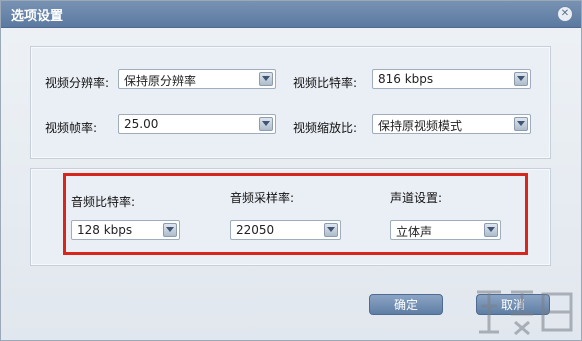 This screenshot has height=341, width=582. Describe the element at coordinates (71, 128) in the screenshot. I see `video-framerate-label: 视频帧率:` at that location.